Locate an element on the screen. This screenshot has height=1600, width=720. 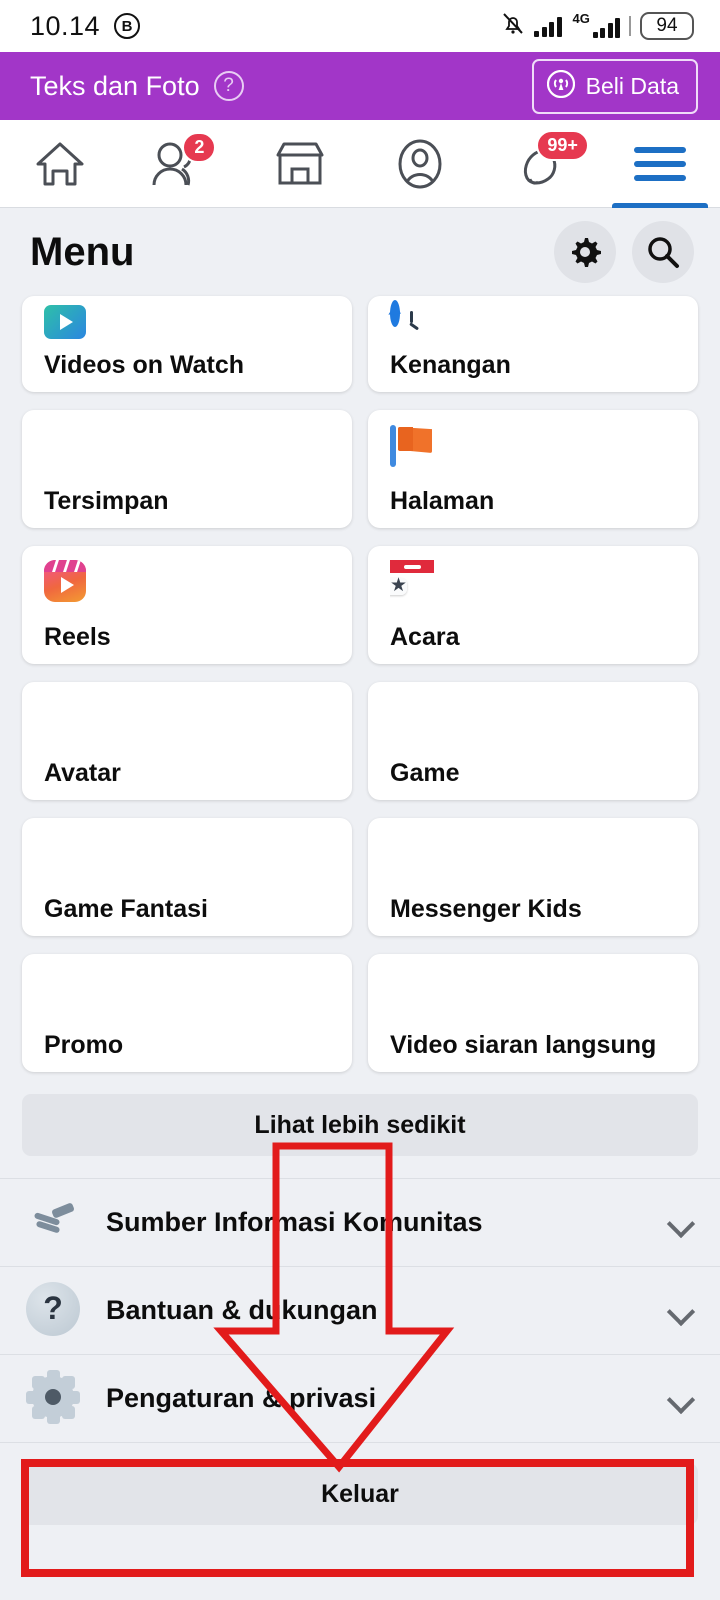
status-bar-right: 4G 94 is located at coordinates (597, 26).